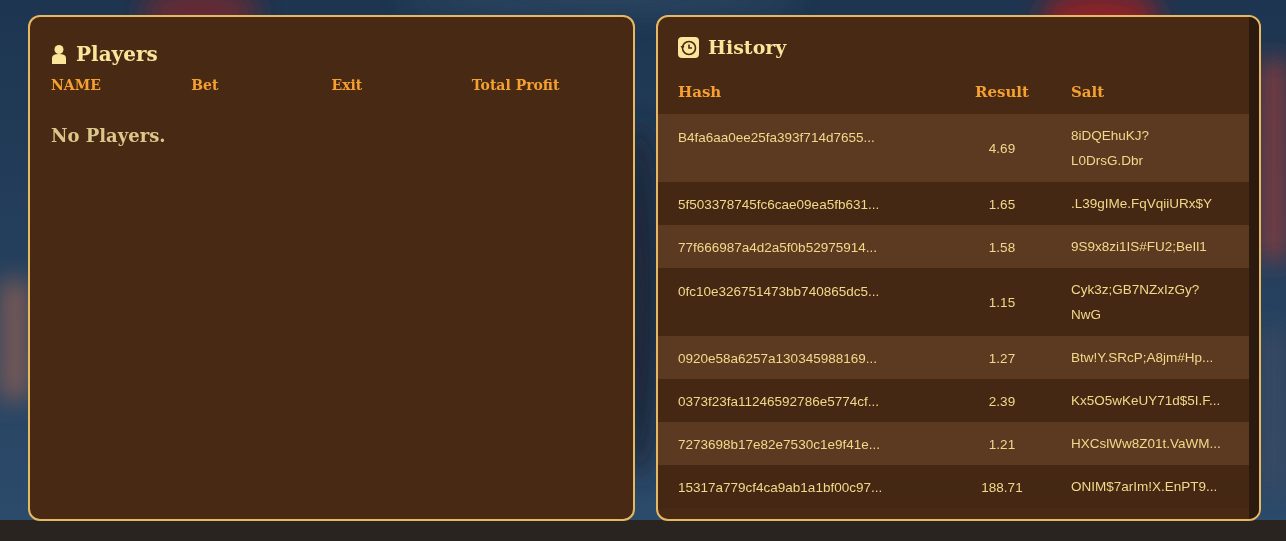  I want to click on table-cell: 2.39, so click(1002, 401).